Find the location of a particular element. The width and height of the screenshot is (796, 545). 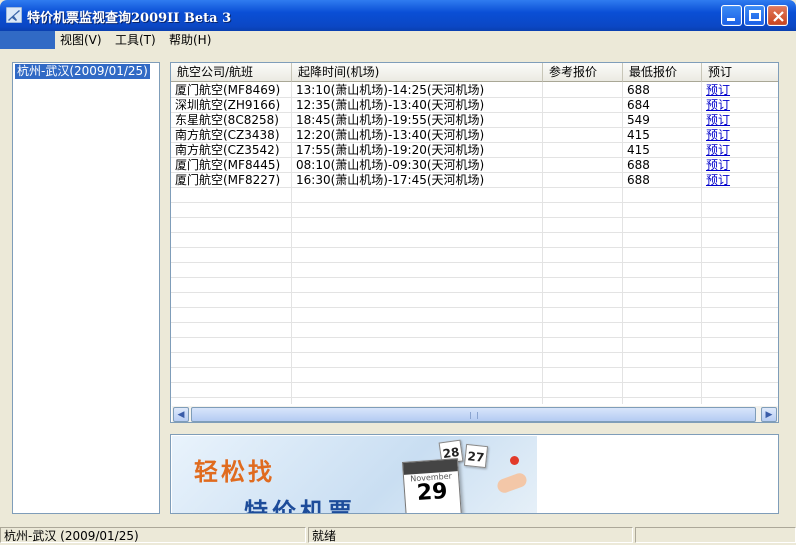

cell-airline: 南方航空(CZ3542) is located at coordinates (227, 150).